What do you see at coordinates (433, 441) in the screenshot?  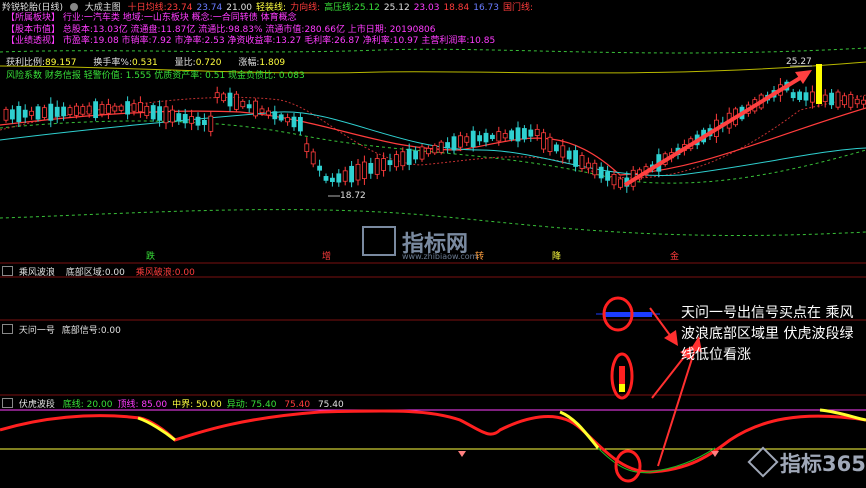 I see `oscillator-chart` at bounding box center [433, 441].